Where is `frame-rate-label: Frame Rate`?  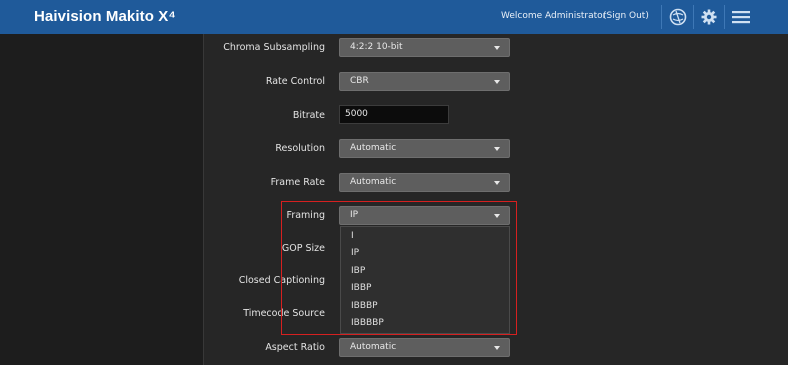 frame-rate-label: Frame Rate is located at coordinates (297, 182).